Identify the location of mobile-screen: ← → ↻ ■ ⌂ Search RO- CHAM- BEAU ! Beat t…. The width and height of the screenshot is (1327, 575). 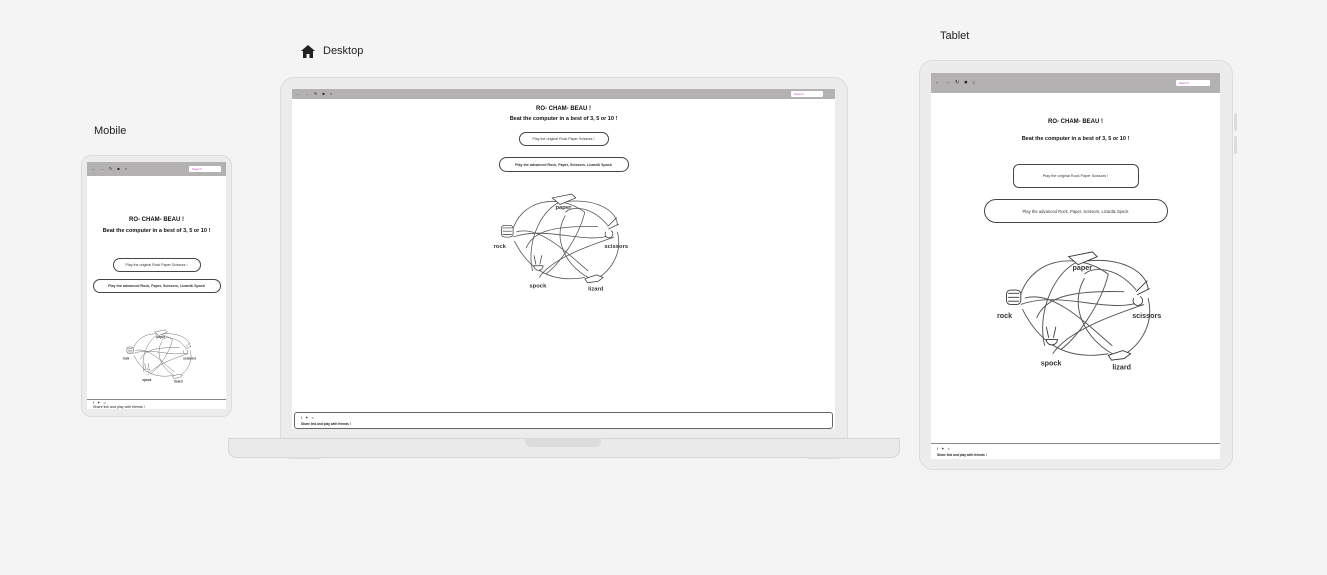
(156, 285).